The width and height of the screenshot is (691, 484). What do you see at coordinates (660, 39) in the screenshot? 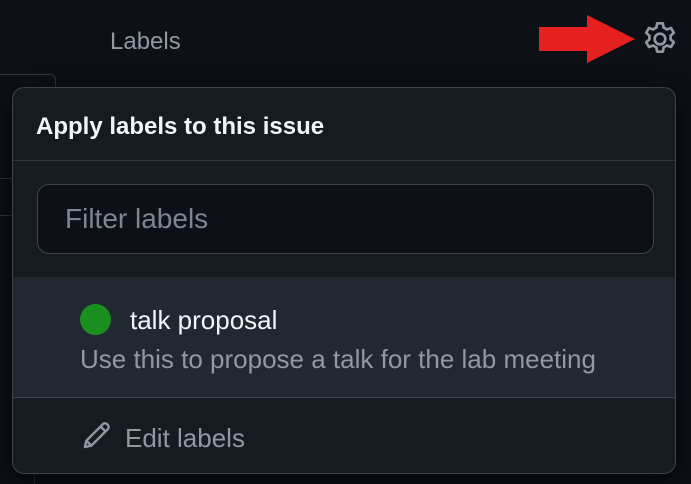
I see `gear-icon` at bounding box center [660, 39].